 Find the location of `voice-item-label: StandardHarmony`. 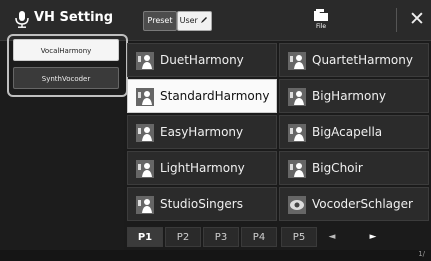

voice-item-label: StandardHarmony is located at coordinates (215, 96).